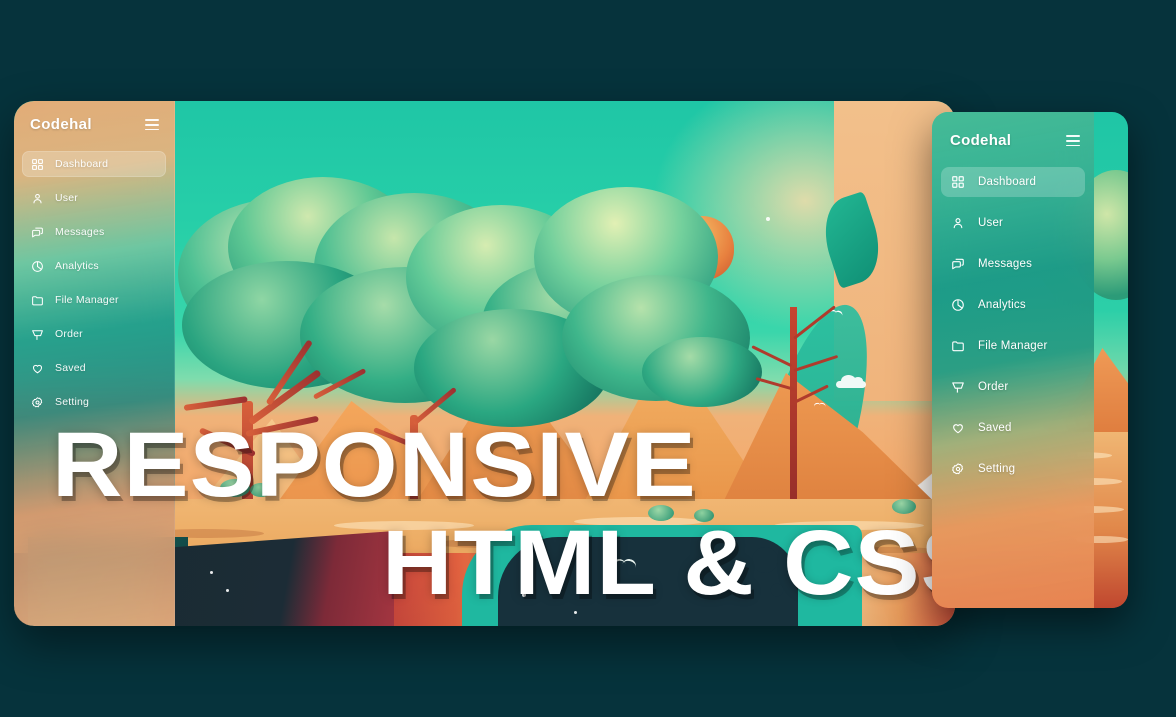  Describe the element at coordinates (1007, 182) in the screenshot. I see `mobile-sidebar-item-label: Dashboard` at that location.